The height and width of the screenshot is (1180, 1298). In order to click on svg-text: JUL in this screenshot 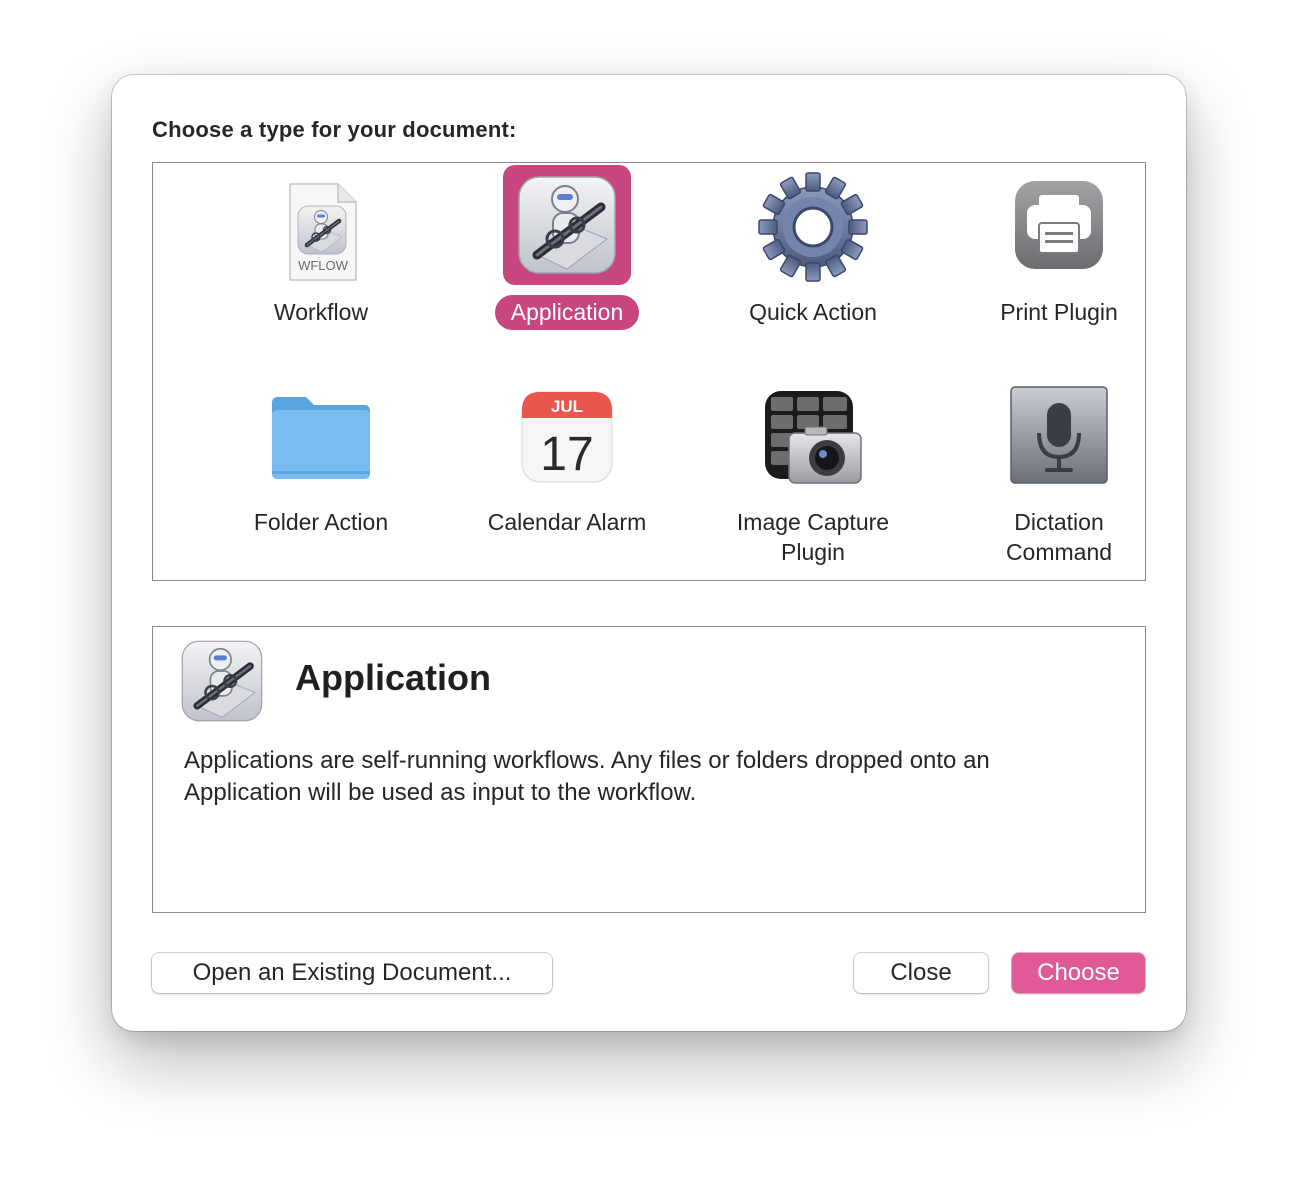, I will do `click(567, 406)`.